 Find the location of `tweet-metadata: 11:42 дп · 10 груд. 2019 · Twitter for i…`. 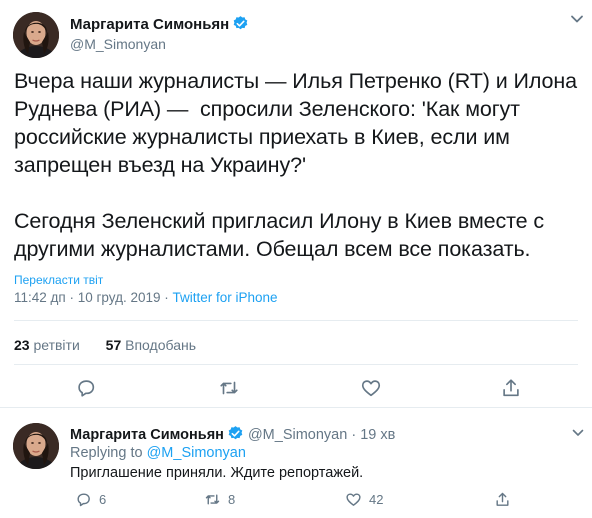

tweet-metadata: 11:42 дп · 10 груд. 2019 · Twitter for i… is located at coordinates (146, 297).